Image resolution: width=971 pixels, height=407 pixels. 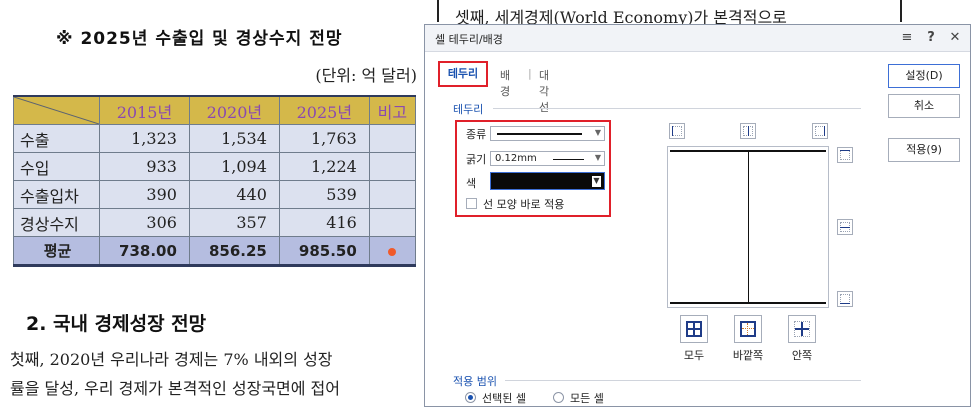 What do you see at coordinates (366, 75) in the screenshot?
I see `doc-unit-label: (단위: 억 달러)` at bounding box center [366, 75].